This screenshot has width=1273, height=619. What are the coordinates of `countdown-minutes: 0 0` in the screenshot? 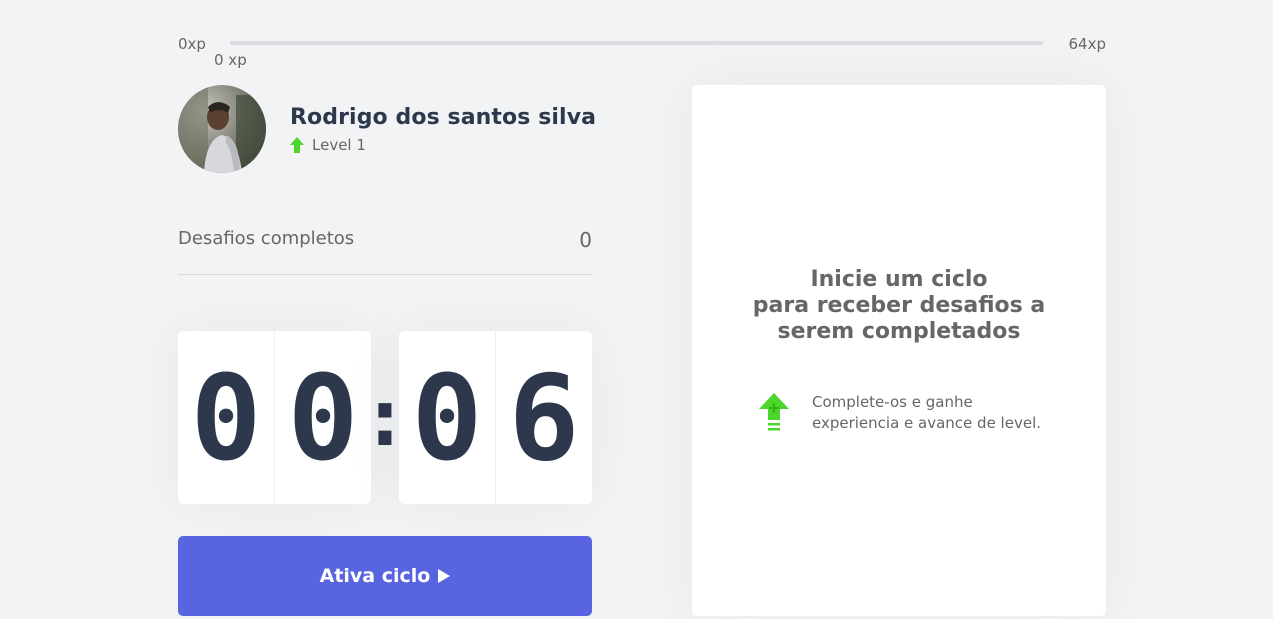 It's located at (274, 417).